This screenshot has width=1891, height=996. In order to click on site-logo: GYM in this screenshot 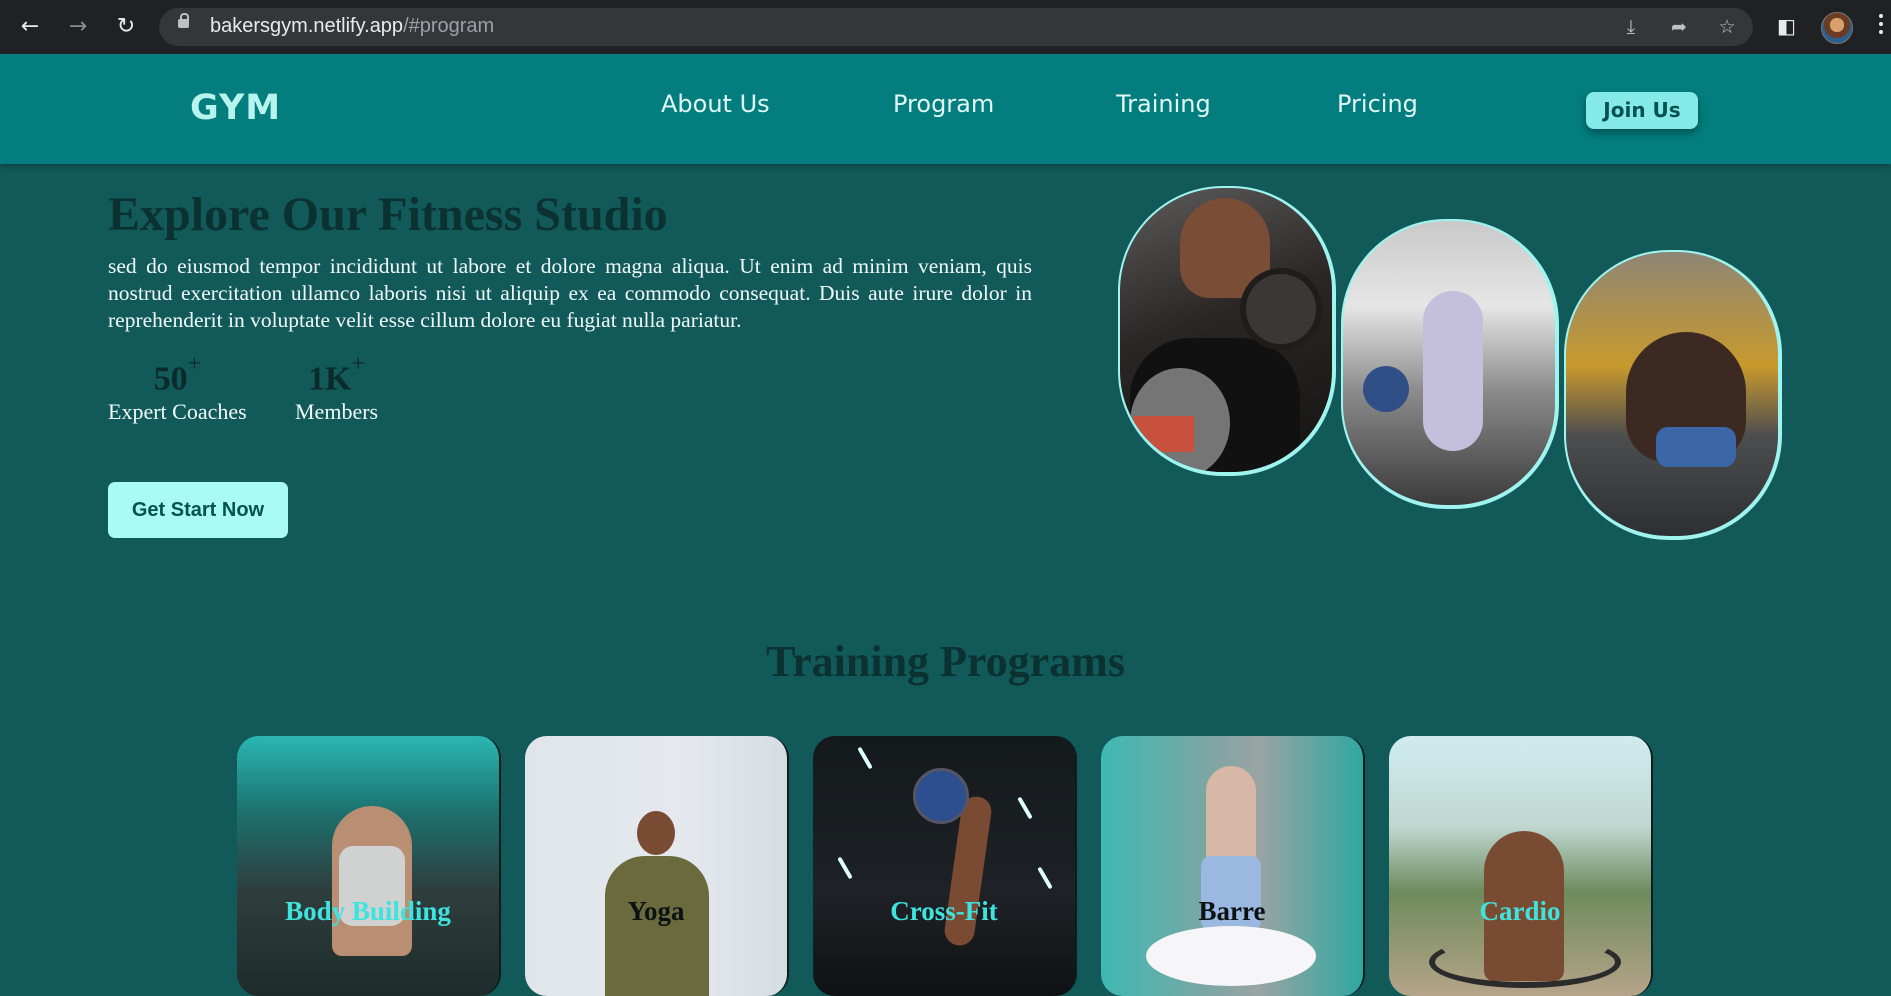, I will do `click(235, 108)`.